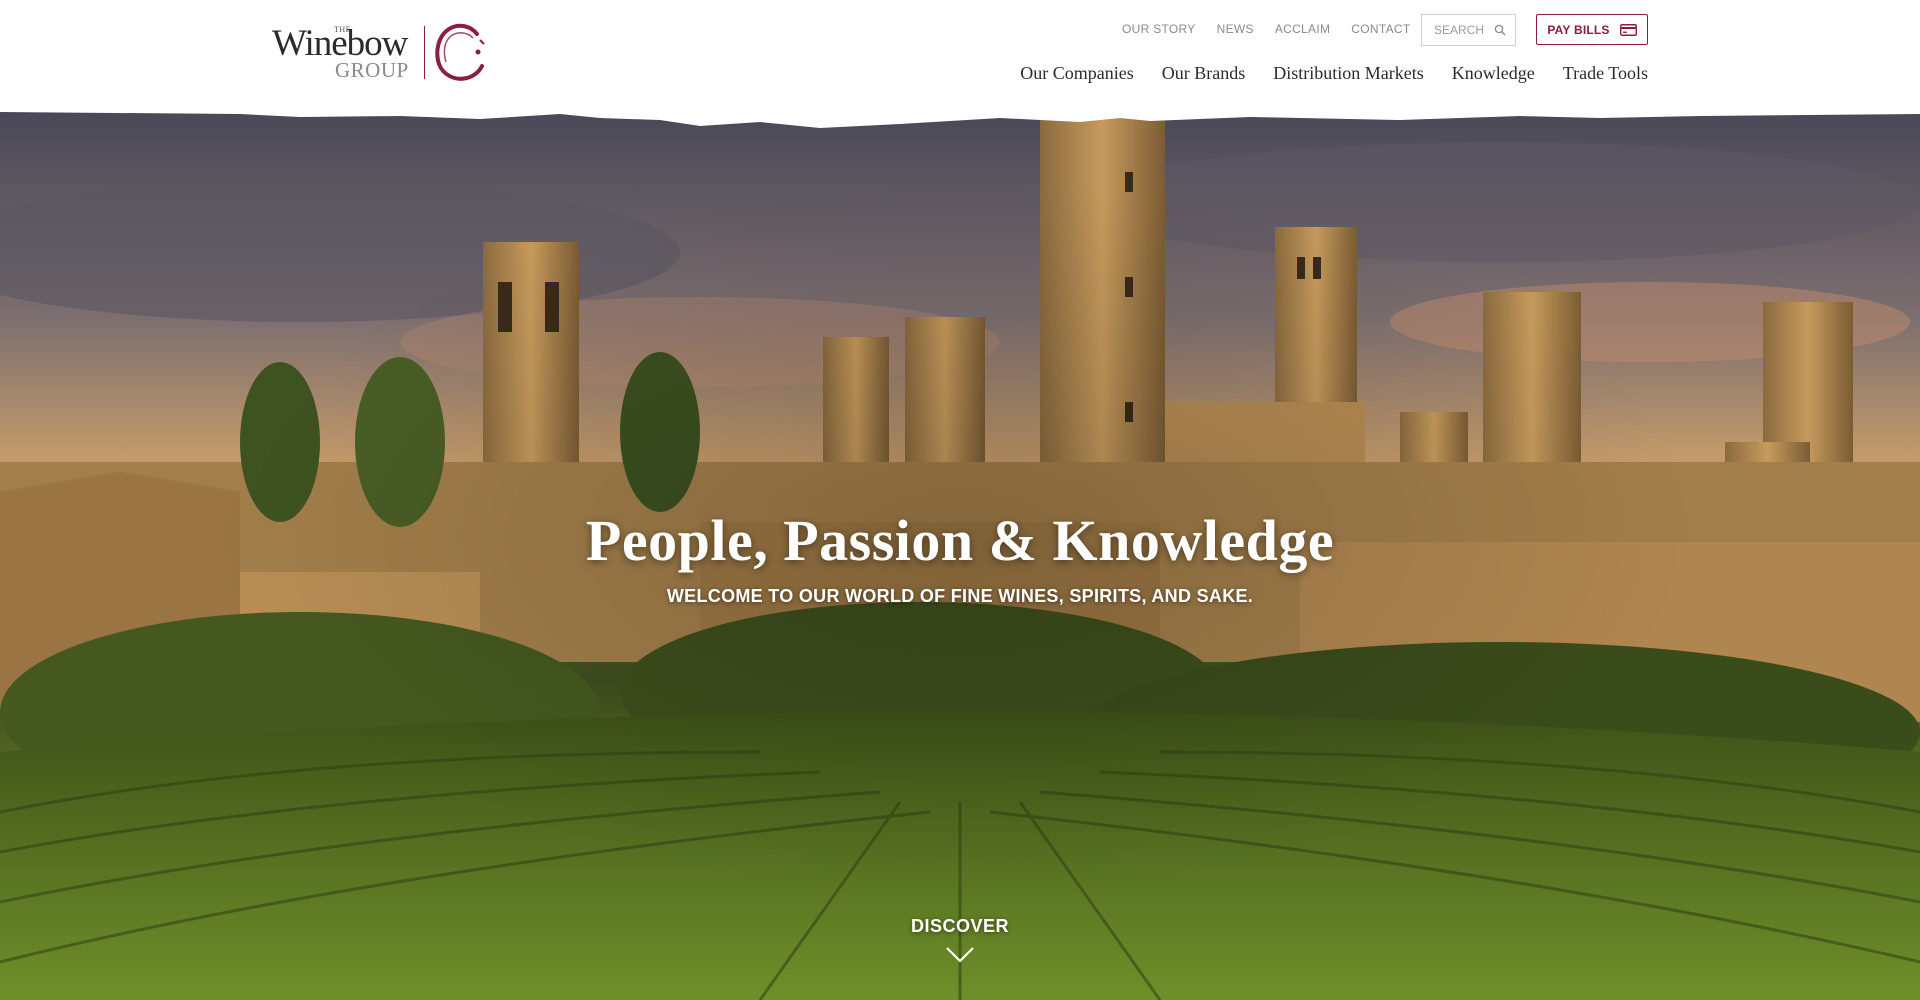  What do you see at coordinates (1348, 73) in the screenshot?
I see `nav-distribution-markets: Distribution Markets` at bounding box center [1348, 73].